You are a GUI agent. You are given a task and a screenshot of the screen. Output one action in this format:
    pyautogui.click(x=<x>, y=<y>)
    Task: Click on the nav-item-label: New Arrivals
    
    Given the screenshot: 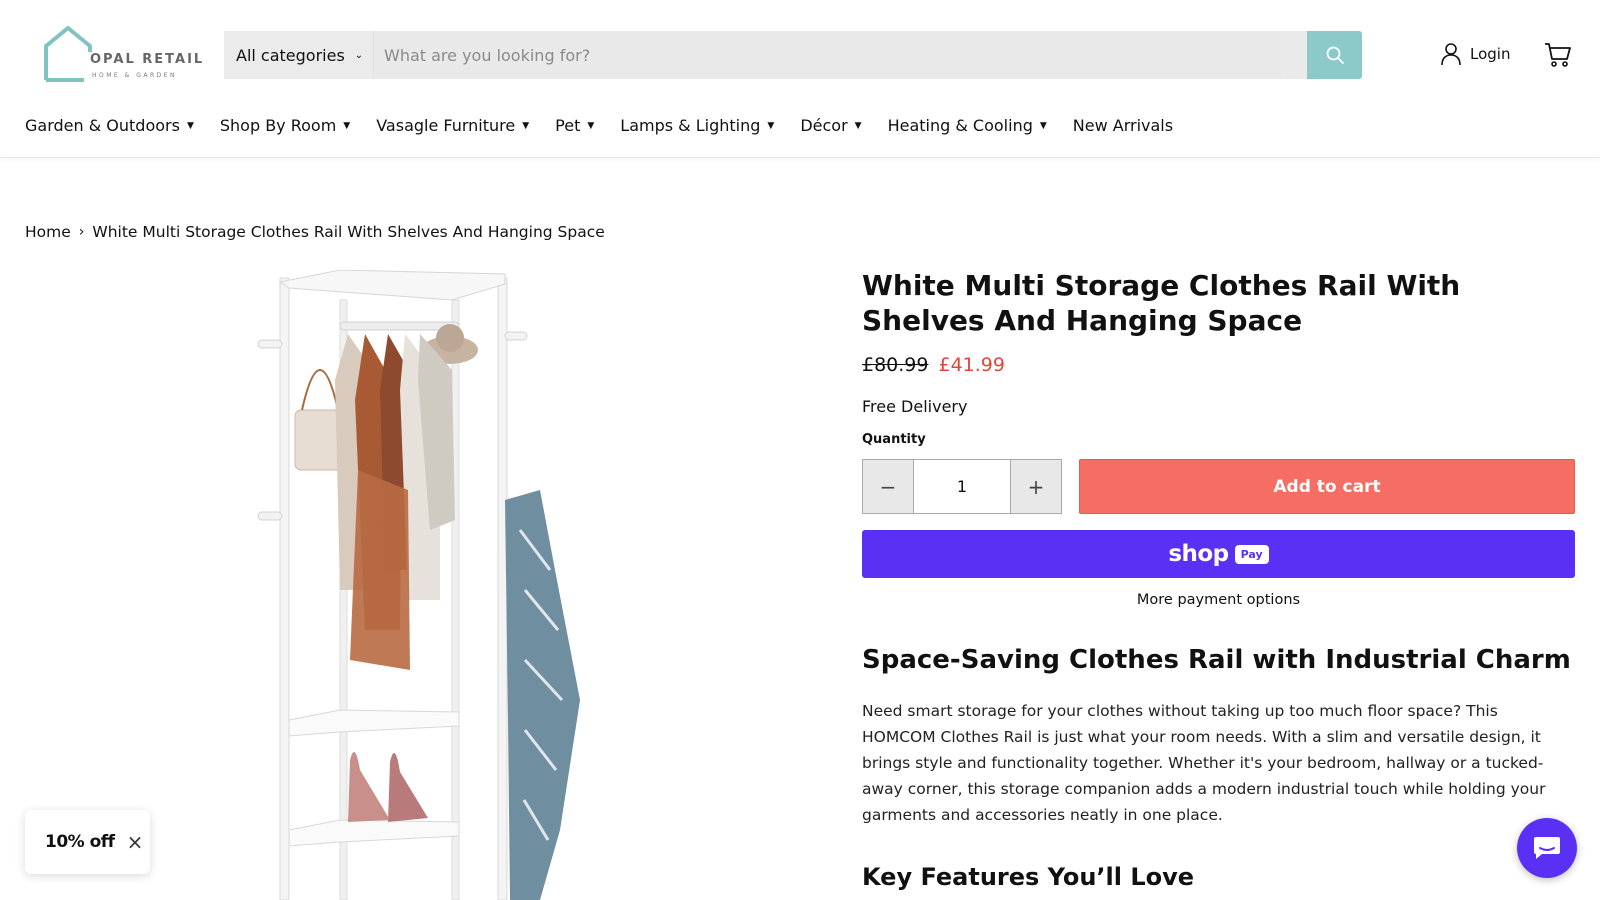 What is the action you would take?
    pyautogui.click(x=1123, y=125)
    